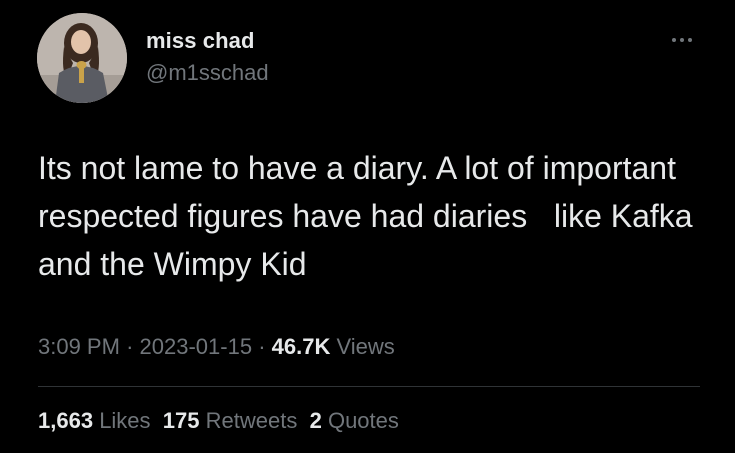  Describe the element at coordinates (369, 386) in the screenshot. I see `divider` at that location.